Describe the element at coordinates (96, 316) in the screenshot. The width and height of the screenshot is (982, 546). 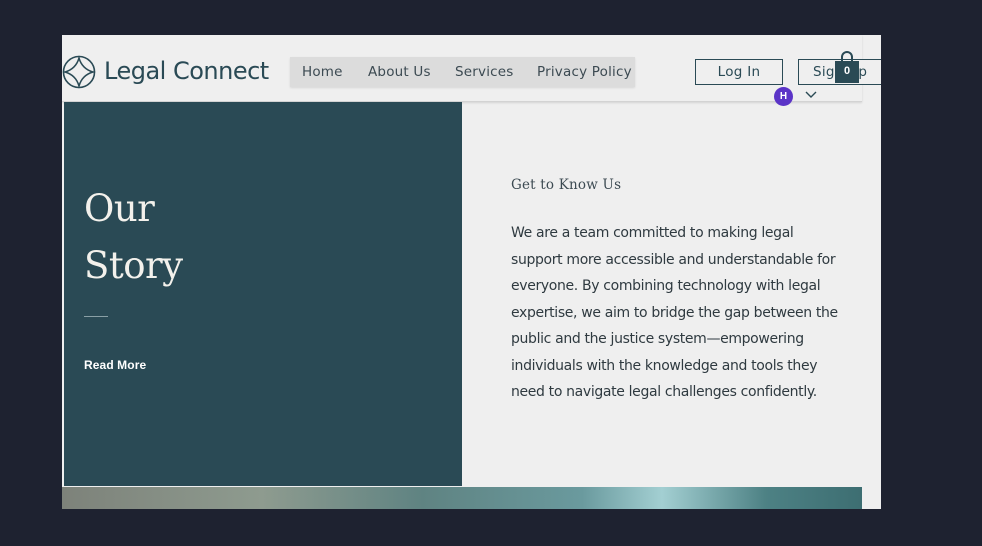
I see `divider` at that location.